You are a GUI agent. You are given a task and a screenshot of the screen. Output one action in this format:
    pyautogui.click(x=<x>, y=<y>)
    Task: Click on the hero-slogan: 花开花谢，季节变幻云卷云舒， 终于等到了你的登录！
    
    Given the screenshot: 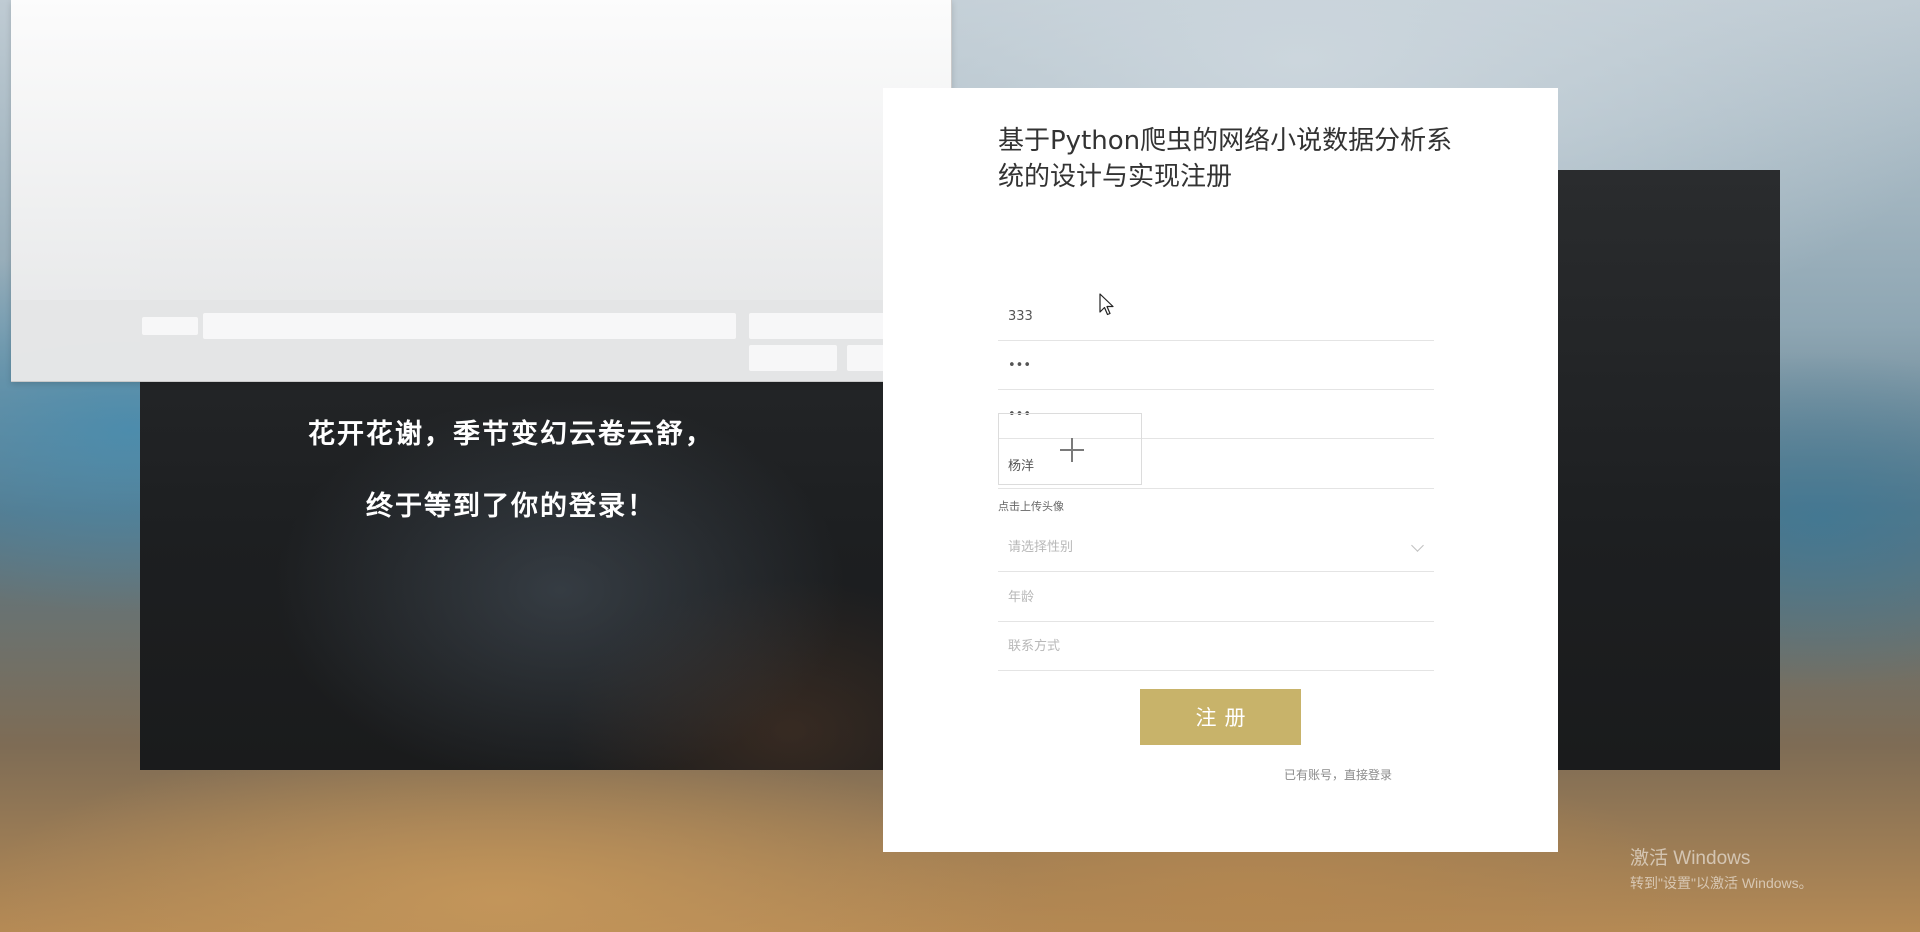 What is the action you would take?
    pyautogui.click(x=511, y=477)
    